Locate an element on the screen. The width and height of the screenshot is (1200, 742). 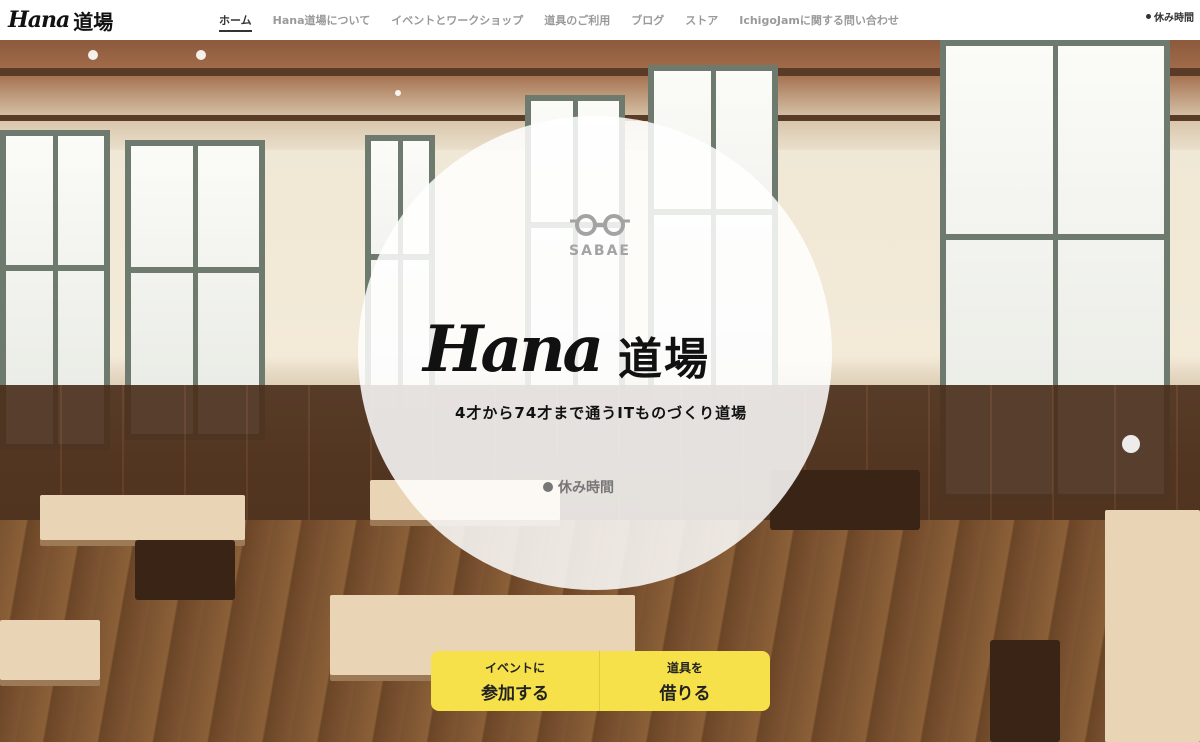
join-event-big-label: 参加する is located at coordinates (515, 693).